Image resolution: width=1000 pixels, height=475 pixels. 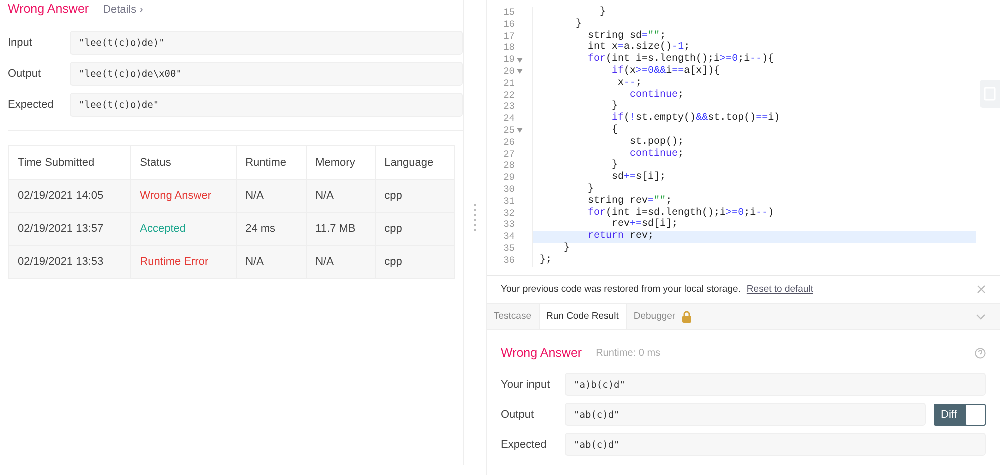 What do you see at coordinates (630, 84) in the screenshot?
I see `code-line: x--;` at bounding box center [630, 84].